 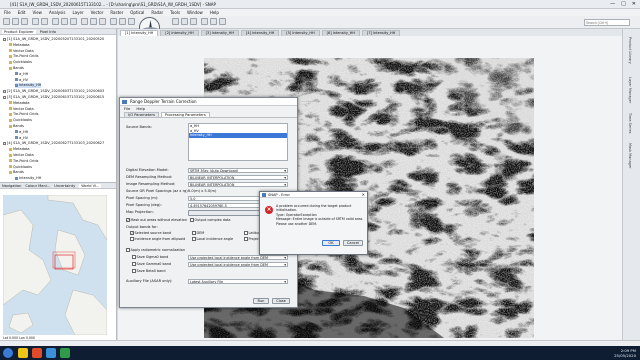 What do you see at coordinates (37, 12) in the screenshot?
I see `menu-view: View` at bounding box center [37, 12].